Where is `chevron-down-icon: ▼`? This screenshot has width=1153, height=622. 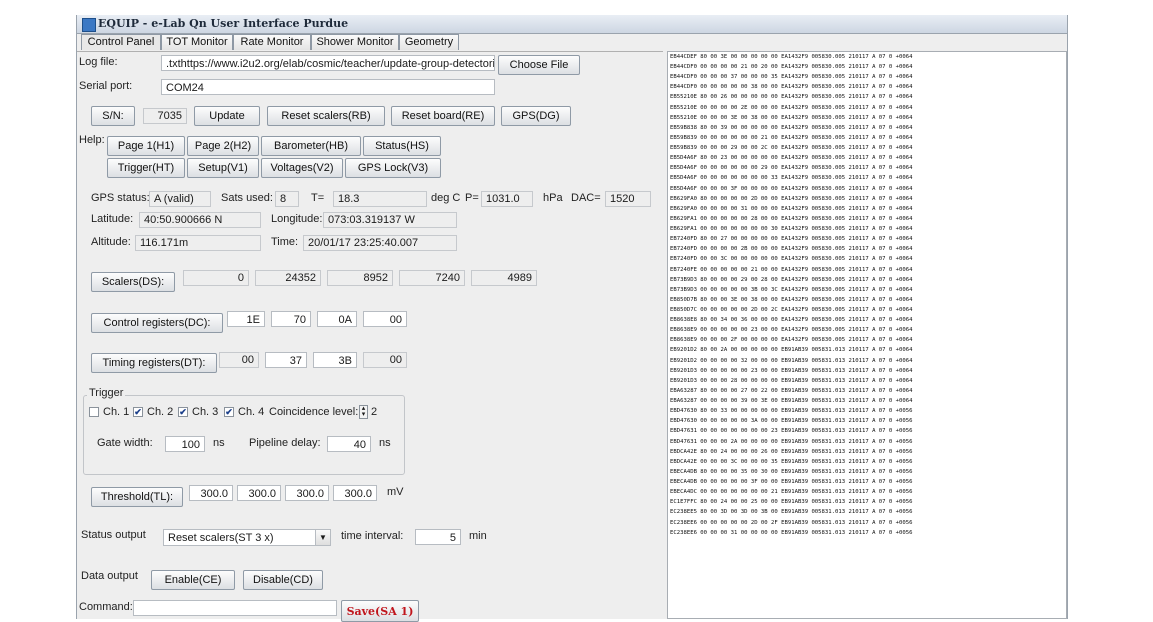 chevron-down-icon: ▼ is located at coordinates (322, 537).